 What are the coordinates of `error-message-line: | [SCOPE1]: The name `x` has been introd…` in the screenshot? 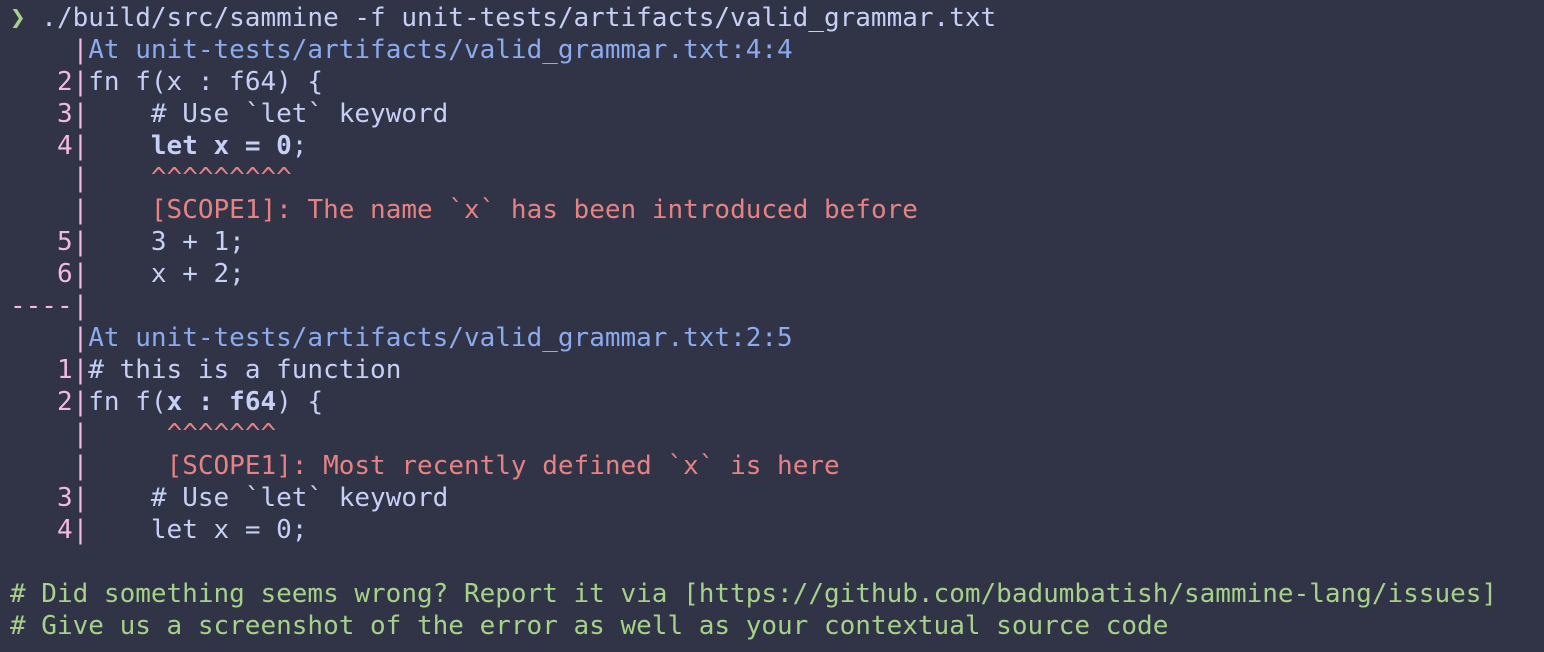 It's located at (777, 210).